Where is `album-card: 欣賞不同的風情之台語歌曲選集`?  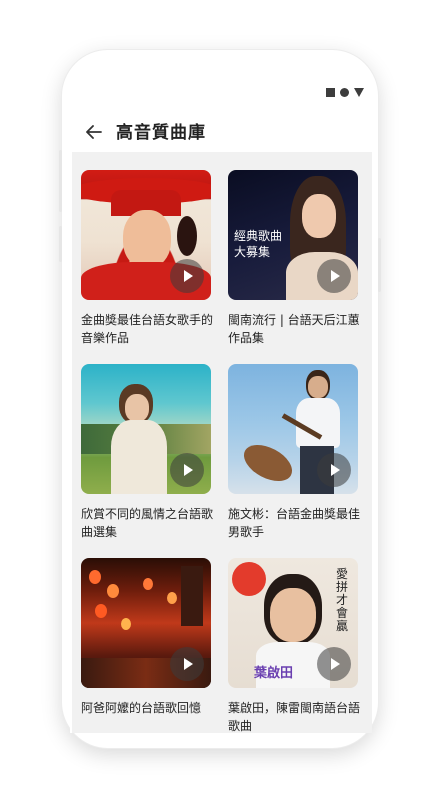 album-card: 欣賞不同的風情之台語歌曲選集 is located at coordinates (147, 461).